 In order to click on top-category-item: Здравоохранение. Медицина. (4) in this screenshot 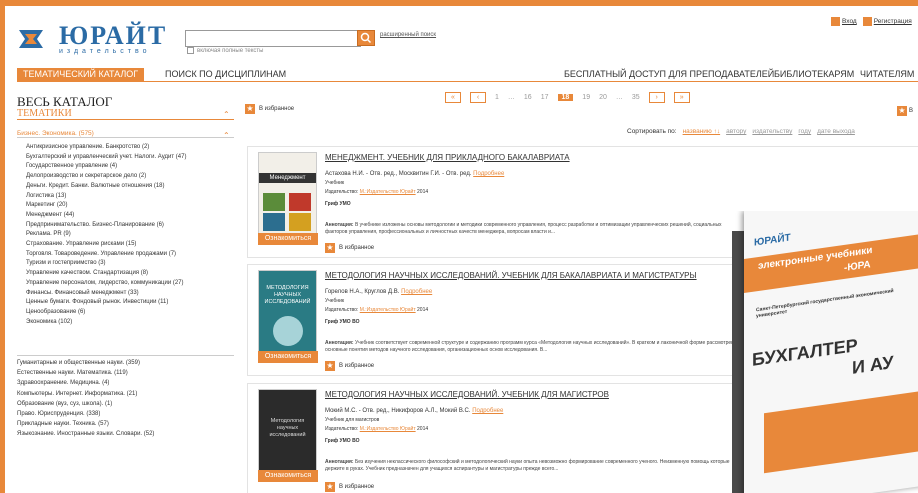, I will do `click(125, 383)`.